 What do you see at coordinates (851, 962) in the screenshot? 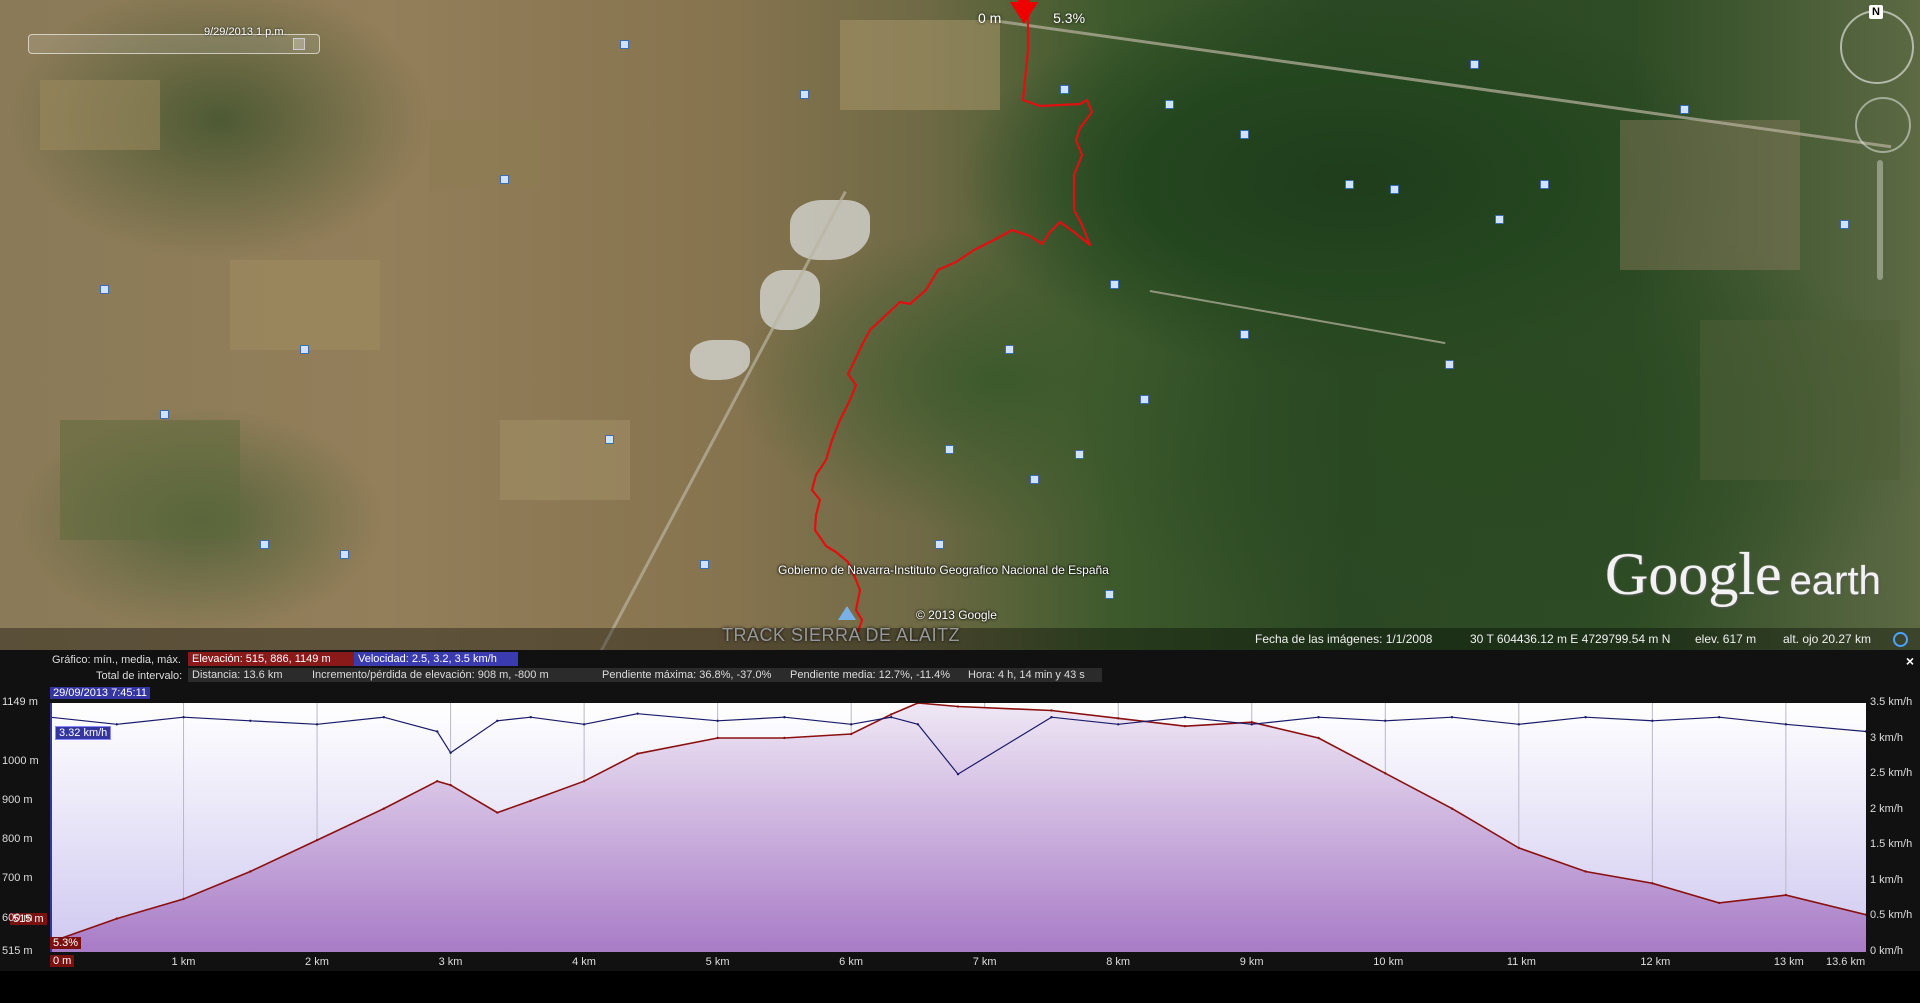
I see `distance-tick-label: 6 km` at bounding box center [851, 962].